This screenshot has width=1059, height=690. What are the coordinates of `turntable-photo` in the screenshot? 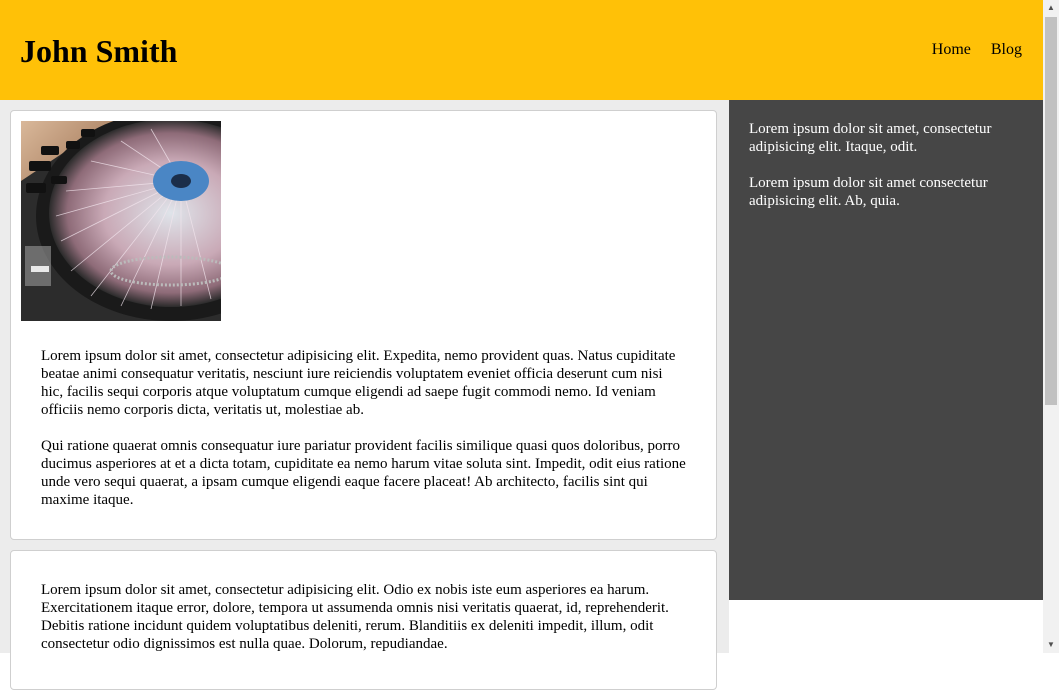 It's located at (121, 221).